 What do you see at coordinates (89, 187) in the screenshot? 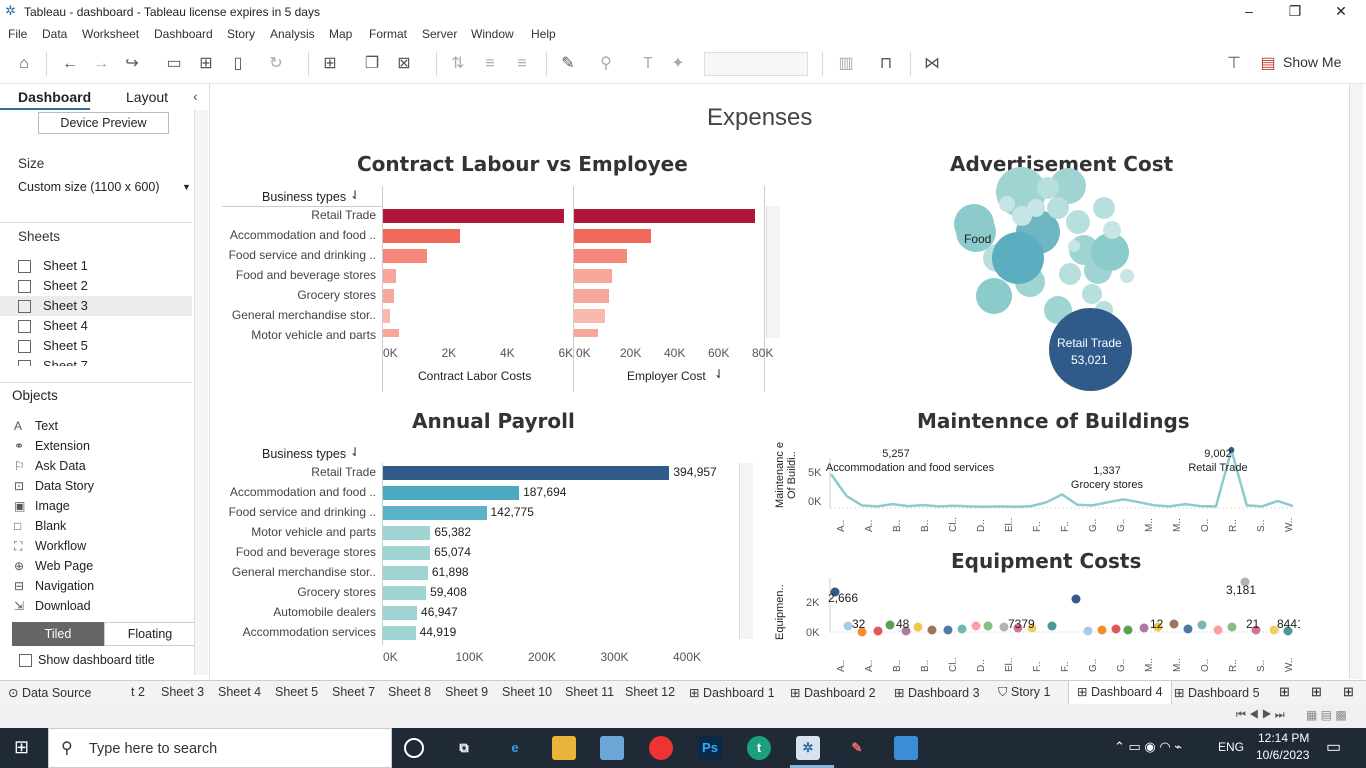
I see `size-dropdown: Custom size (1100 x 600)` at bounding box center [89, 187].